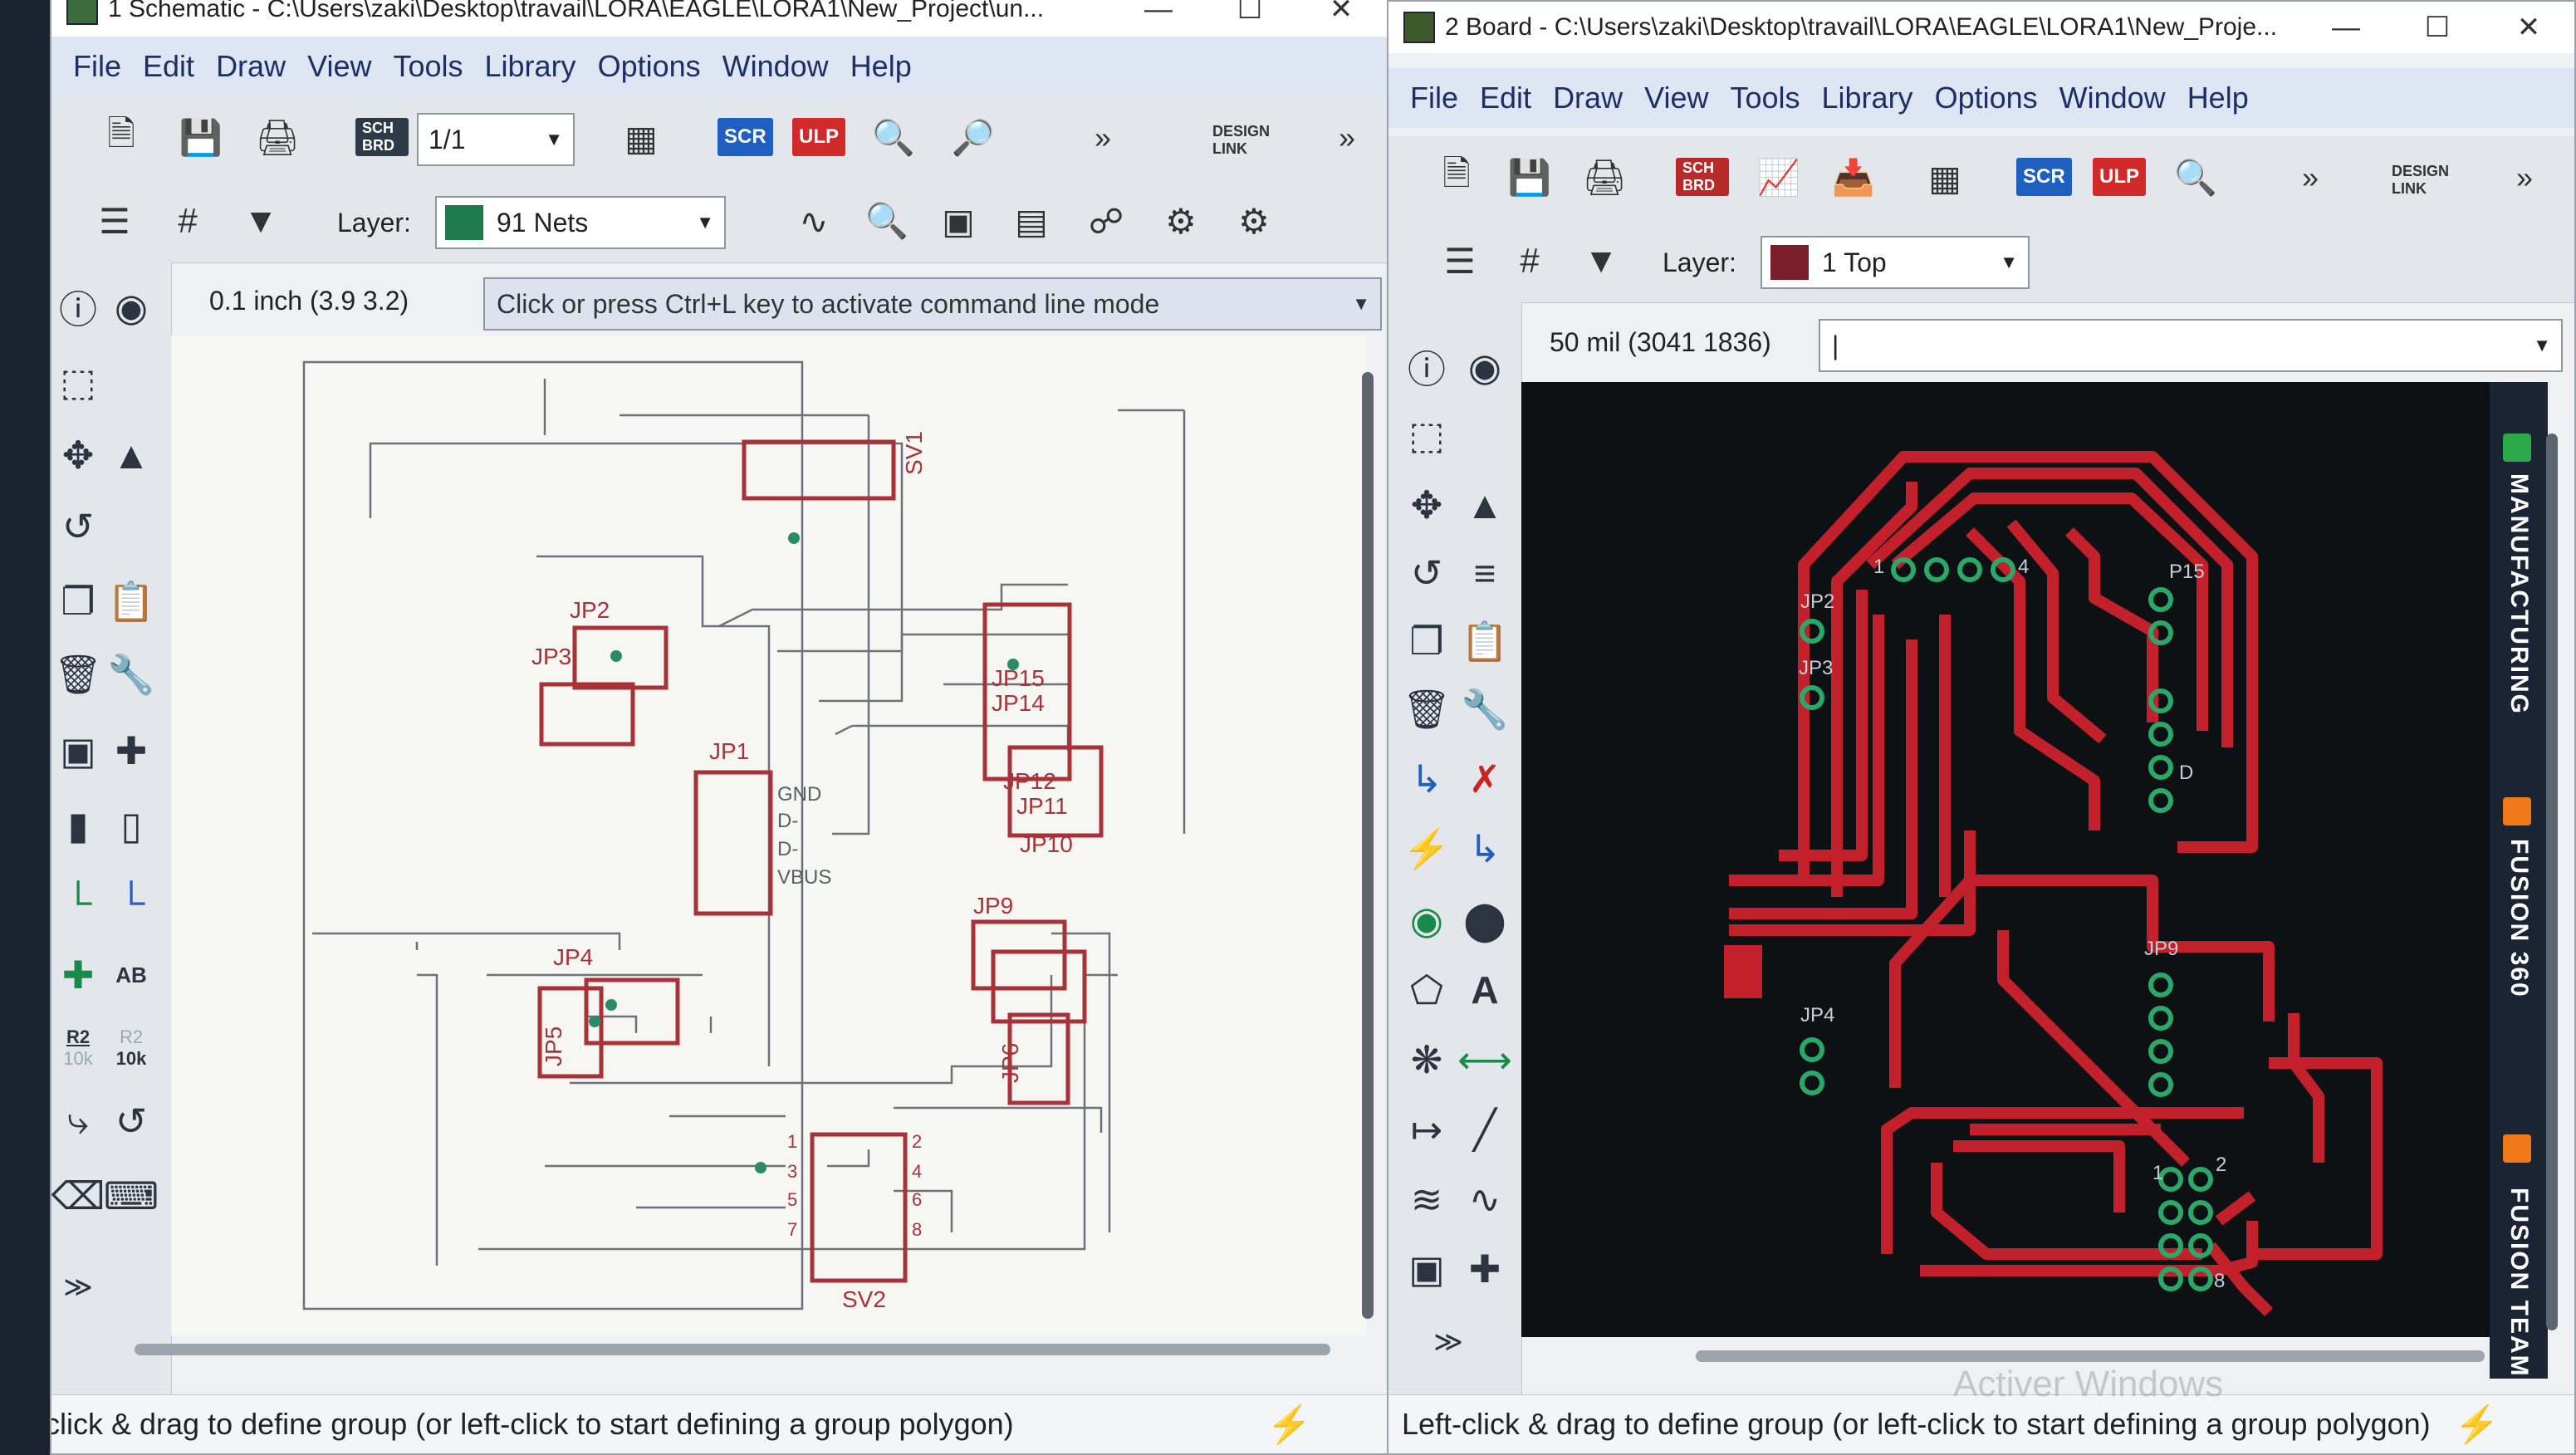 The width and height of the screenshot is (2576, 1455). Describe the element at coordinates (2091, 1356) in the screenshot. I see `board-horizontal-scrollbar` at that location.